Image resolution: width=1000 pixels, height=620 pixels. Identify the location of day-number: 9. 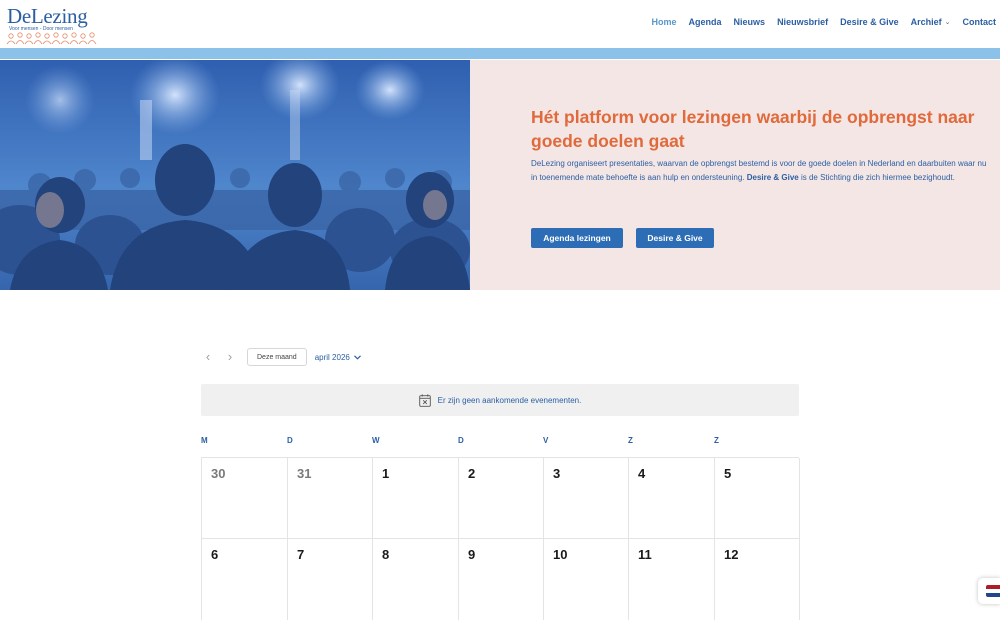
(472, 554).